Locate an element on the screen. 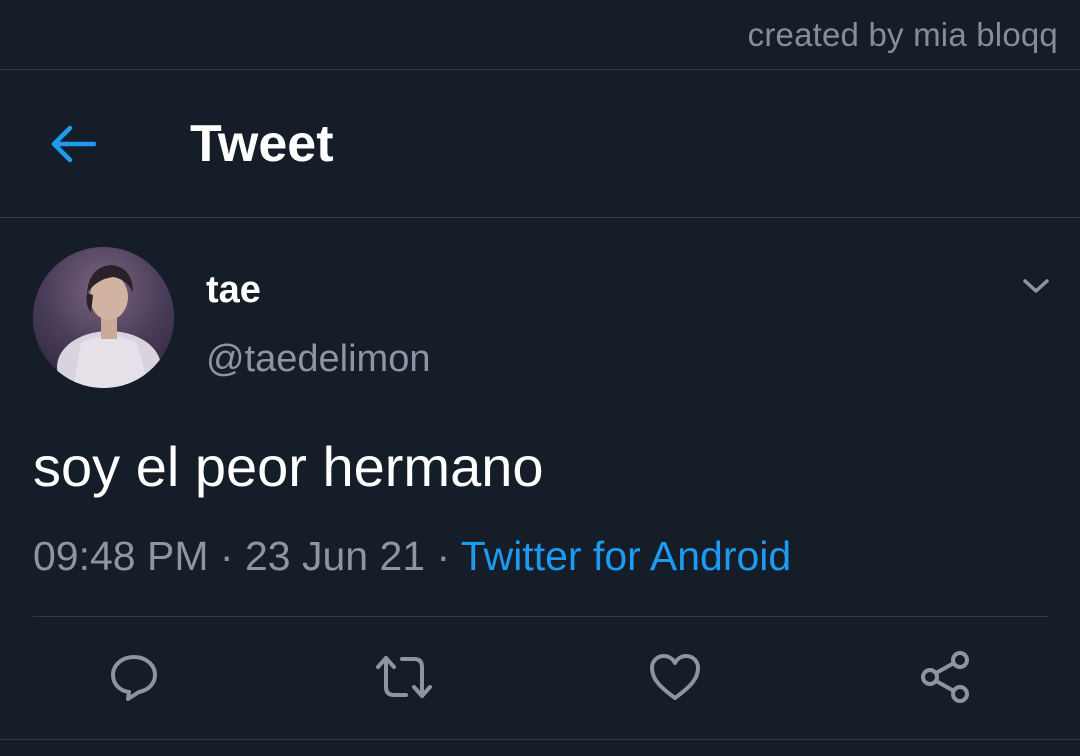 The image size is (1080, 756). reply-button is located at coordinates (134, 677).